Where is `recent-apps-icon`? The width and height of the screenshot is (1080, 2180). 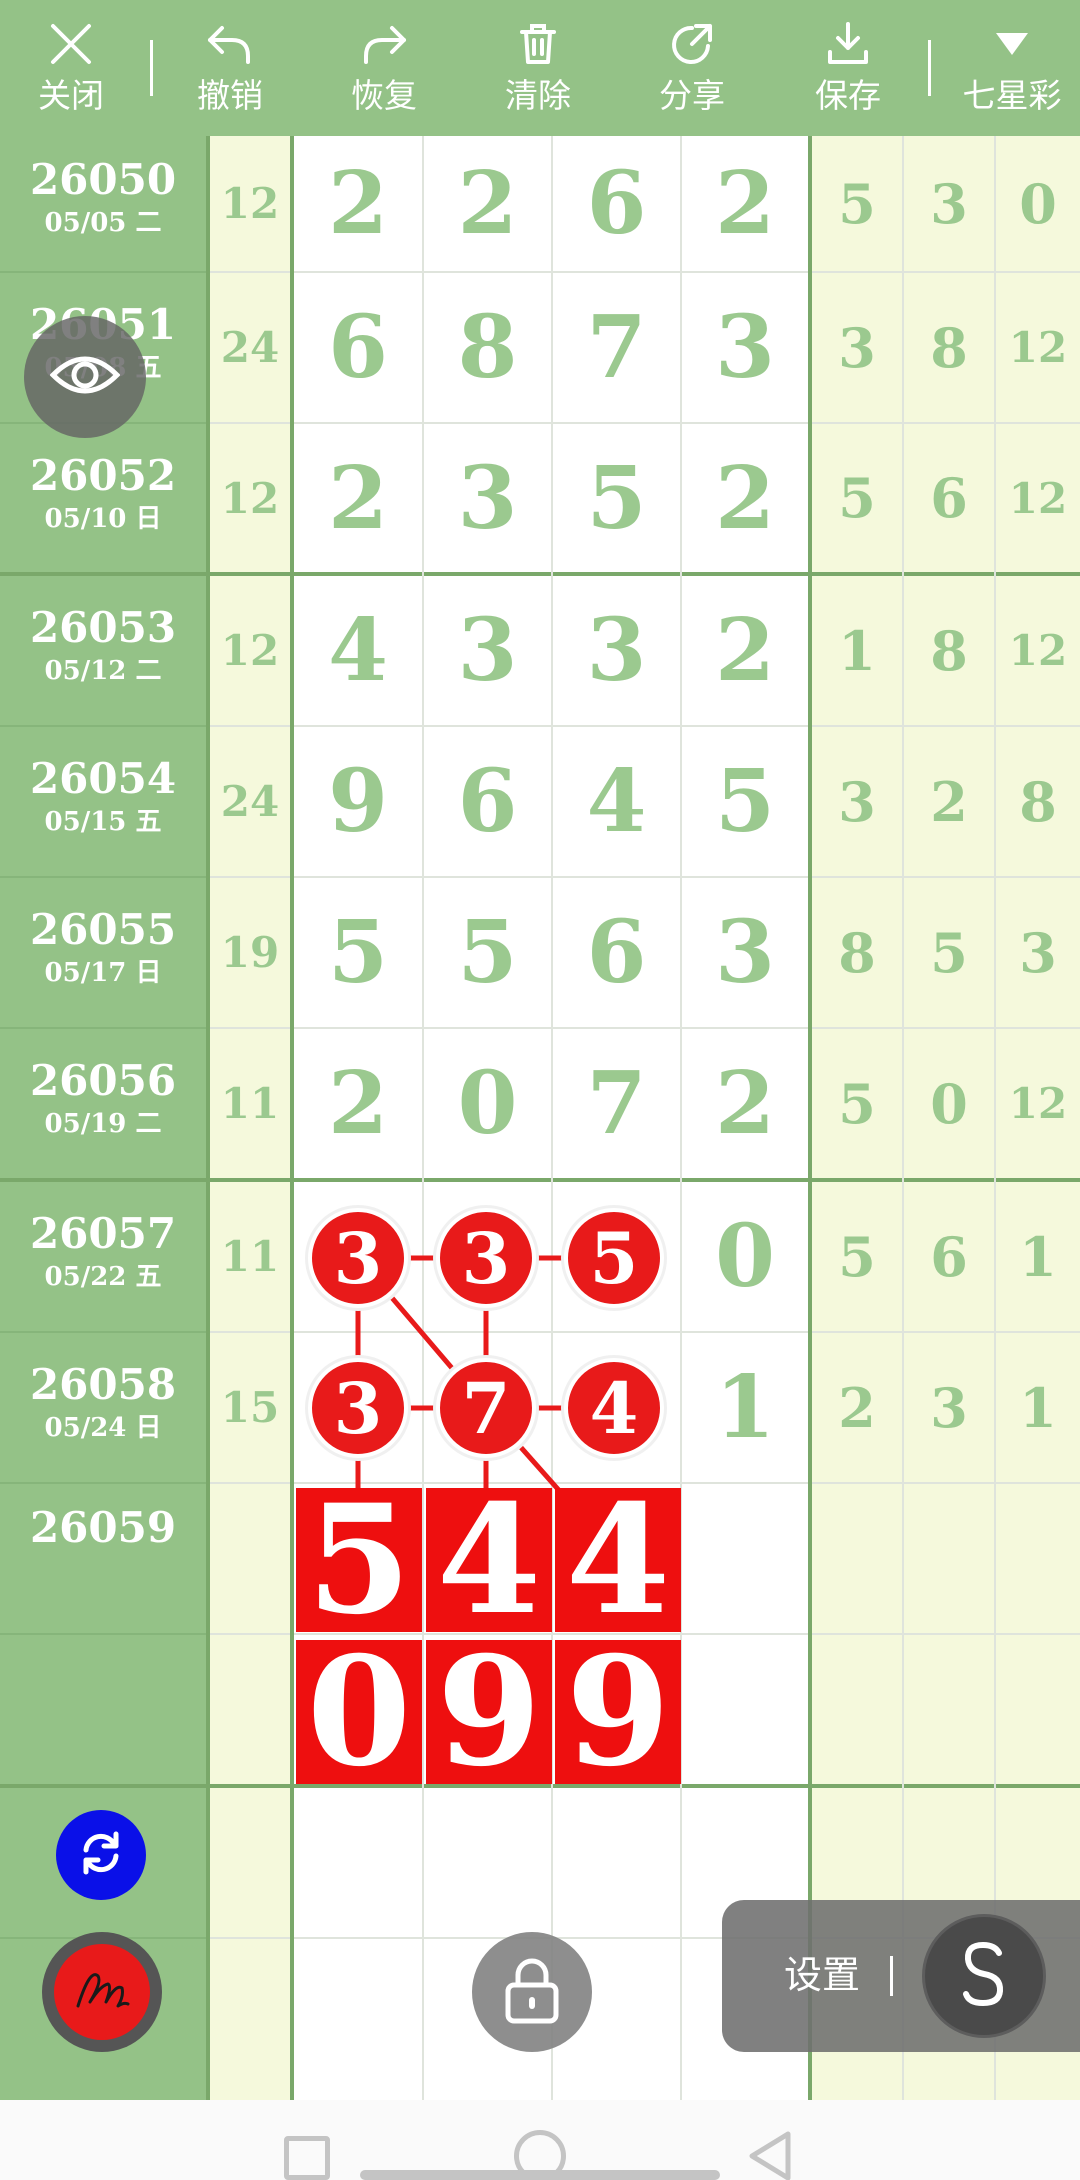
recent-apps-icon is located at coordinates (307, 2158).